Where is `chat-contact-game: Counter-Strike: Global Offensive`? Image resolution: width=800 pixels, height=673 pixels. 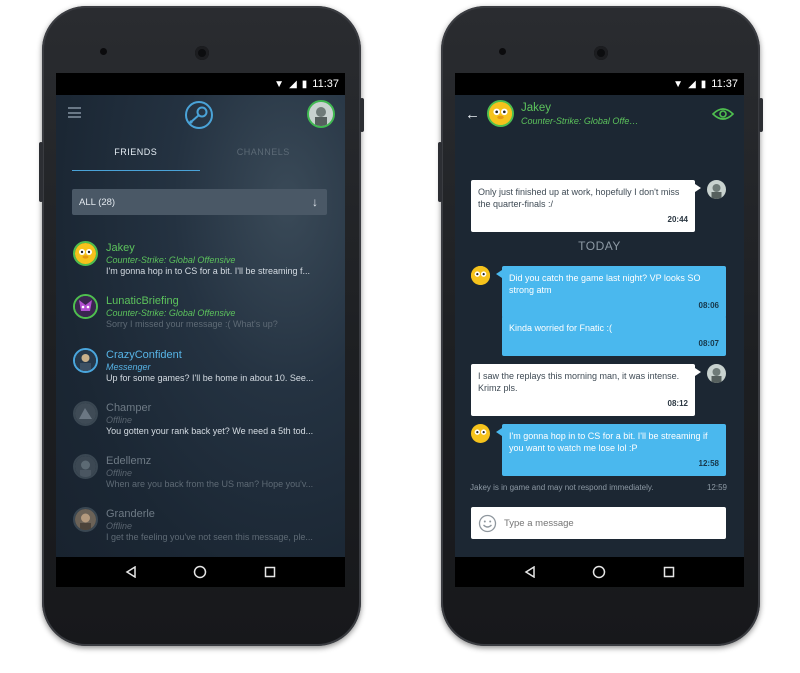
chat-contact-game: Counter-Strike: Global Offensive is located at coordinates (581, 121).